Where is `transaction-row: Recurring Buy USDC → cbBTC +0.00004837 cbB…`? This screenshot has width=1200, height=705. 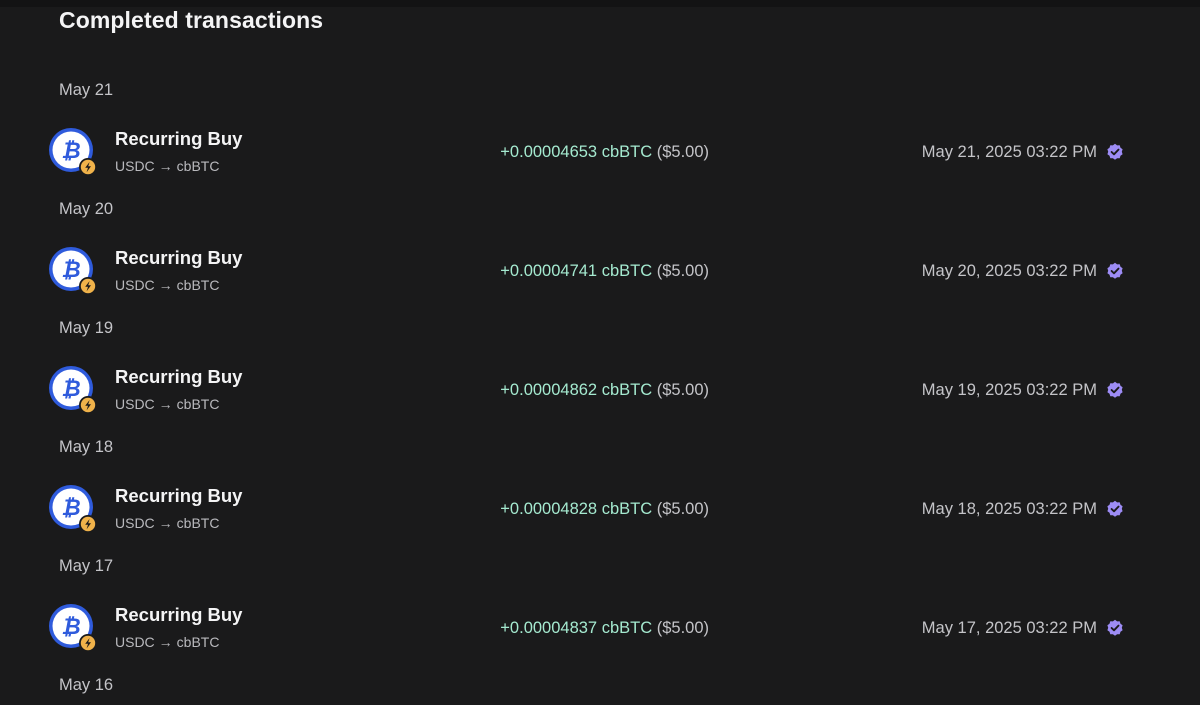
transaction-row: Recurring Buy USDC → cbBTC +0.00004837 cbB… is located at coordinates (593, 628).